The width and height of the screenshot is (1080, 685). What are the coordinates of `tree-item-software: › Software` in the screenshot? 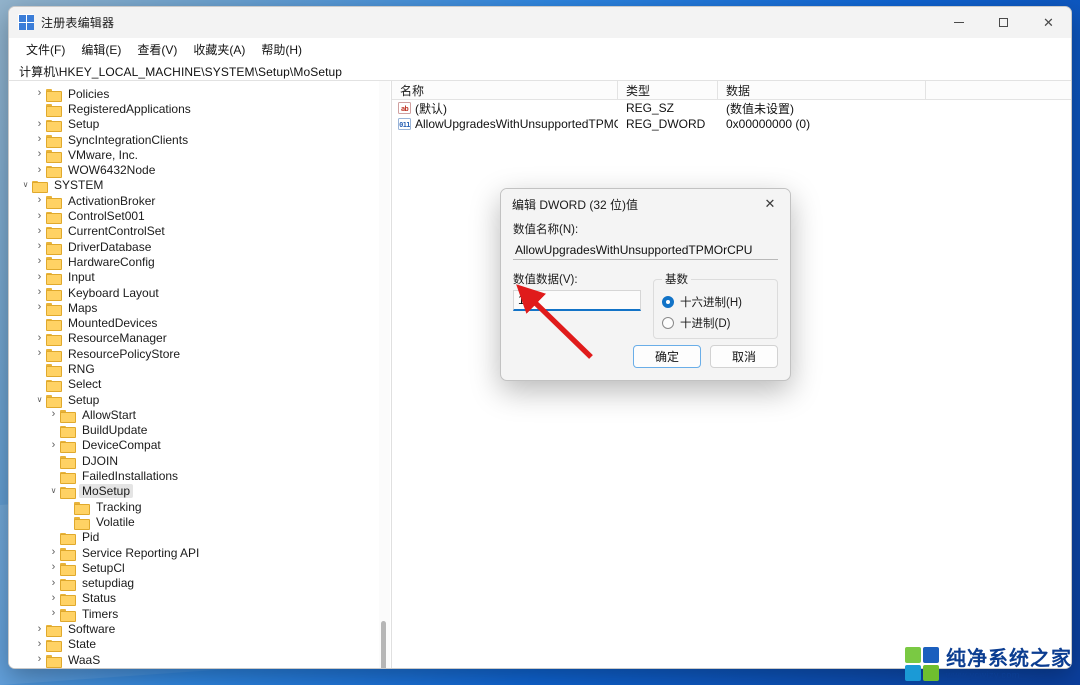 It's located at (200, 629).